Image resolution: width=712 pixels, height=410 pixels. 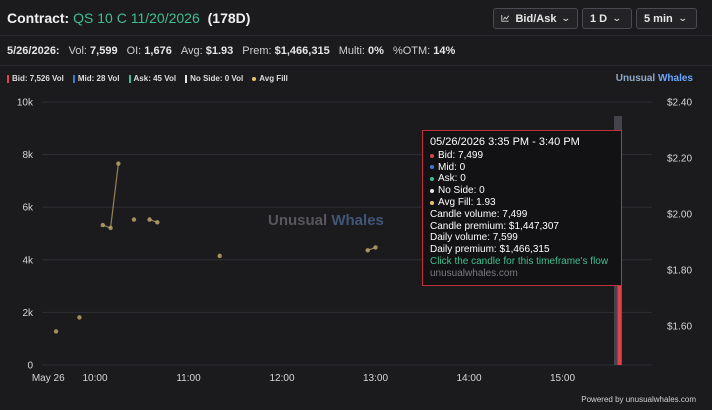 What do you see at coordinates (28, 260) in the screenshot?
I see `y-left-tick-label: 4k` at bounding box center [28, 260].